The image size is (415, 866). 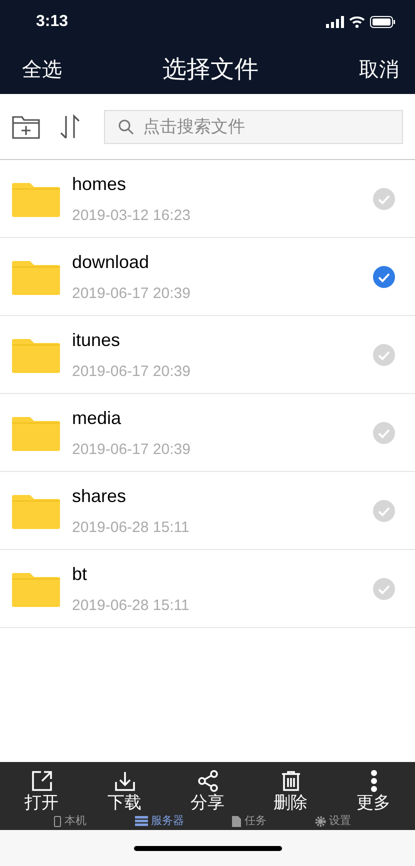 I want to click on share-icon, so click(x=207, y=781).